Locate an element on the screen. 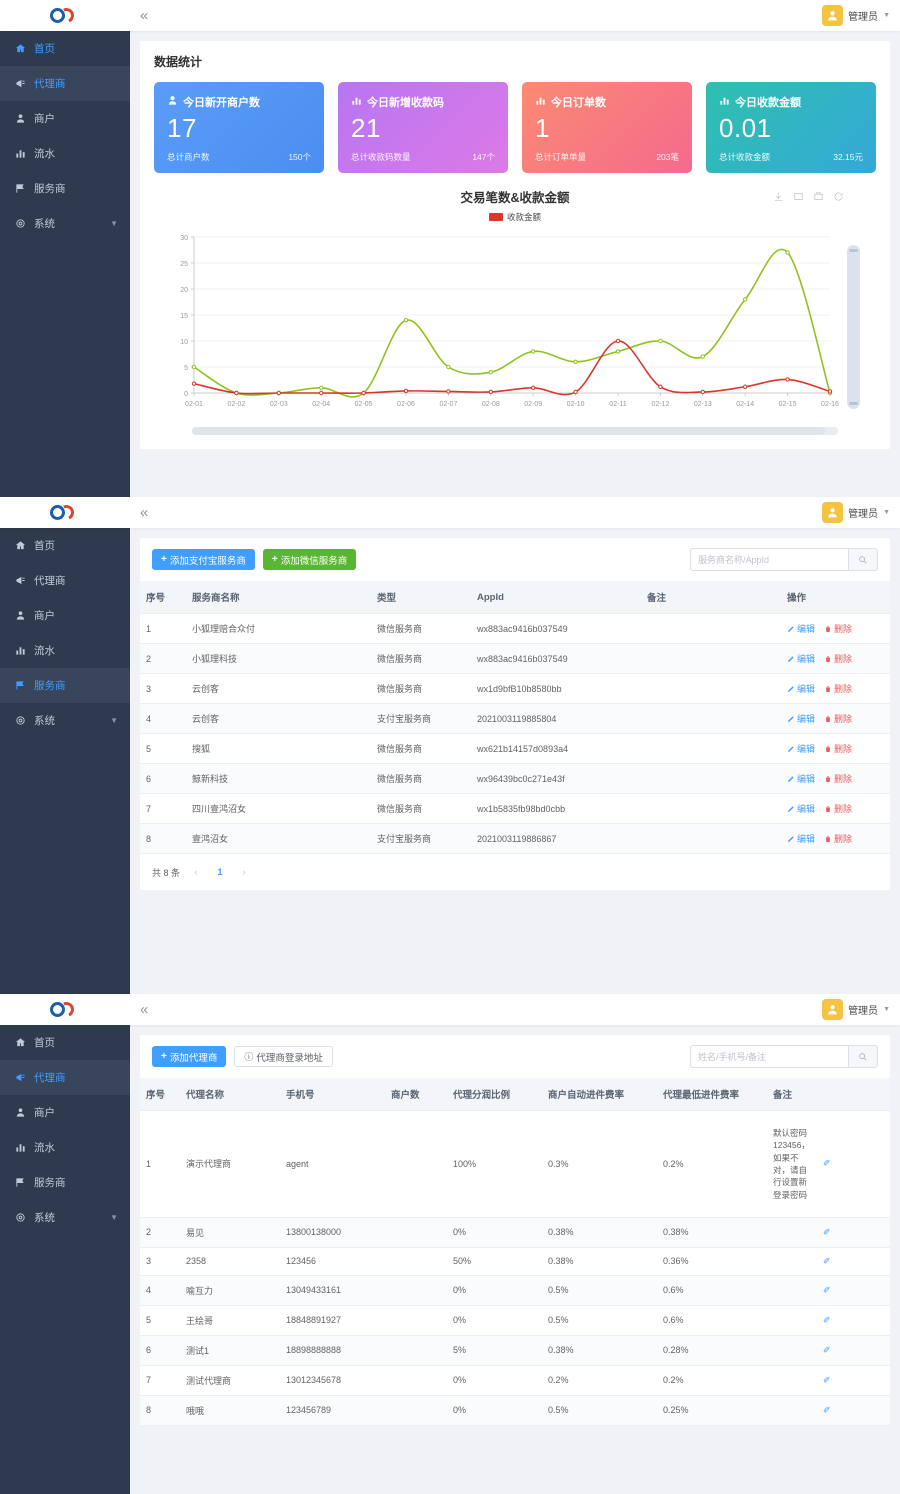  plus-icon: + is located at coordinates (164, 559).